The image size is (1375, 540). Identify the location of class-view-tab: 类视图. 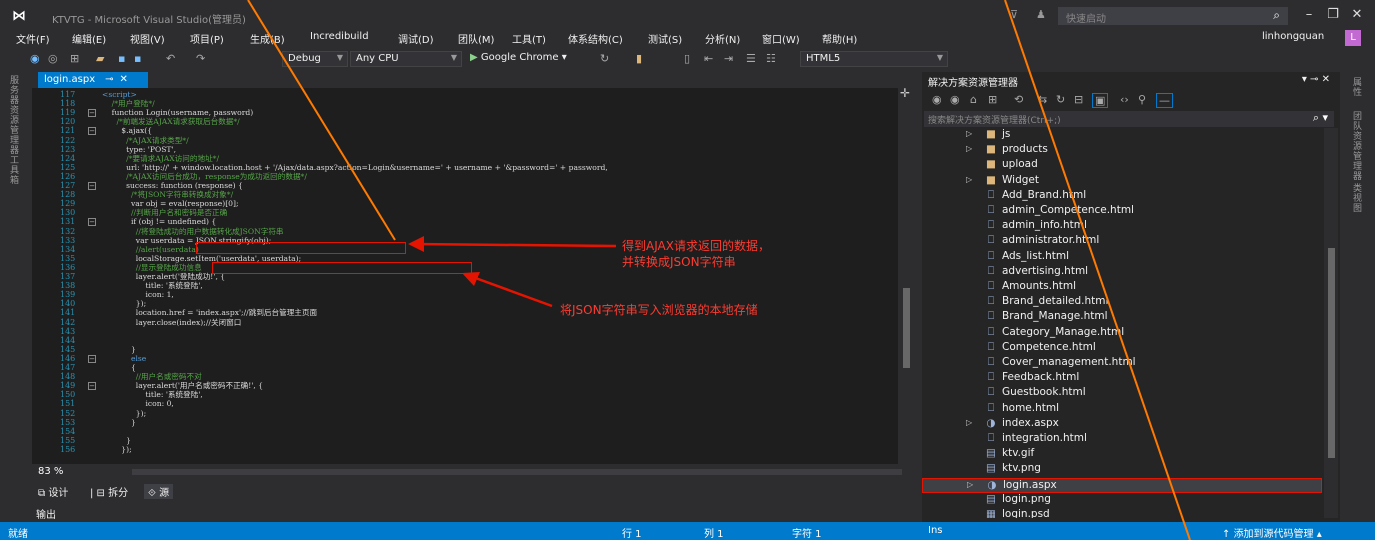
(1358, 199).